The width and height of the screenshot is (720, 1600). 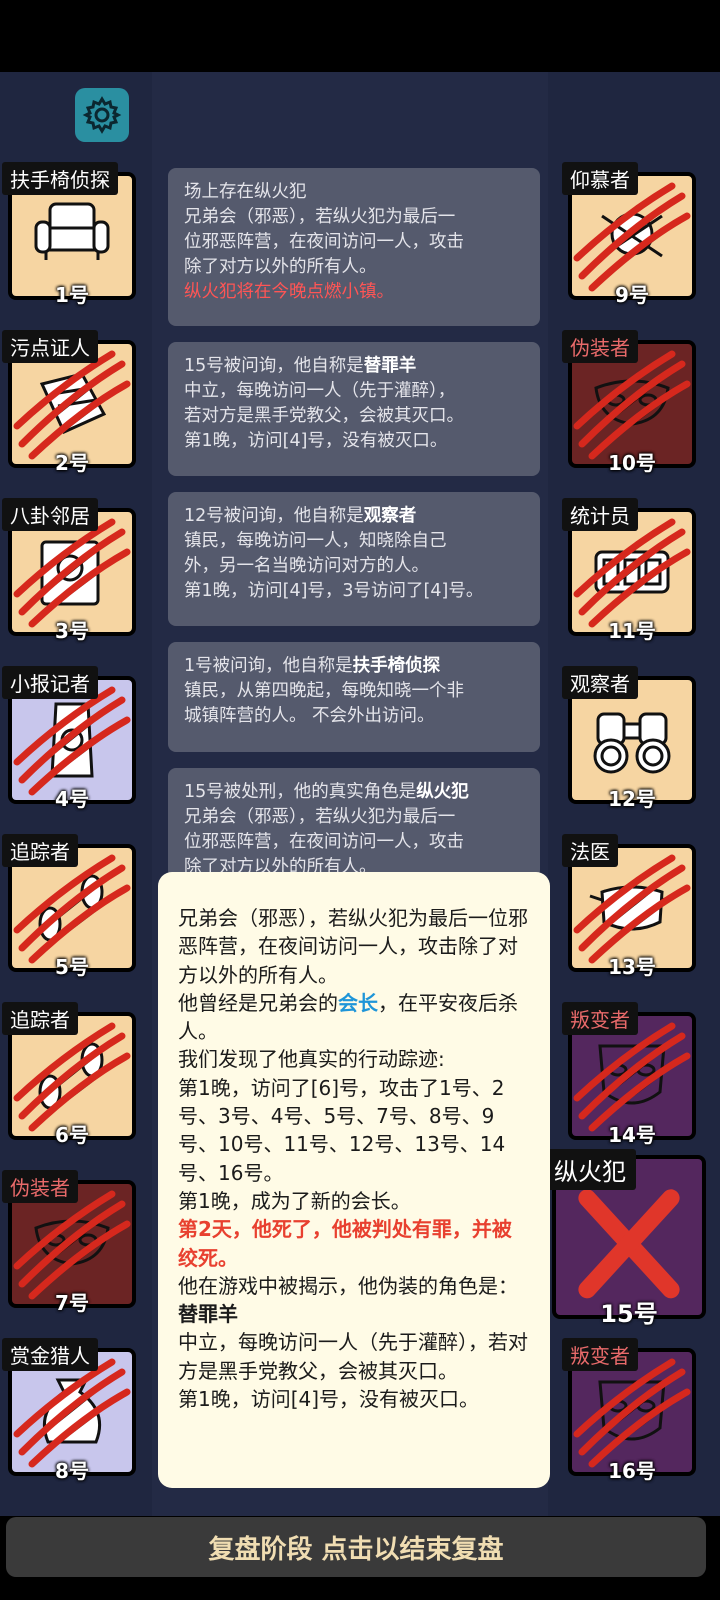 I want to click on popup-death: 第2天，他死了，他被判处有罪，并被绞死。, so click(x=345, y=1243).